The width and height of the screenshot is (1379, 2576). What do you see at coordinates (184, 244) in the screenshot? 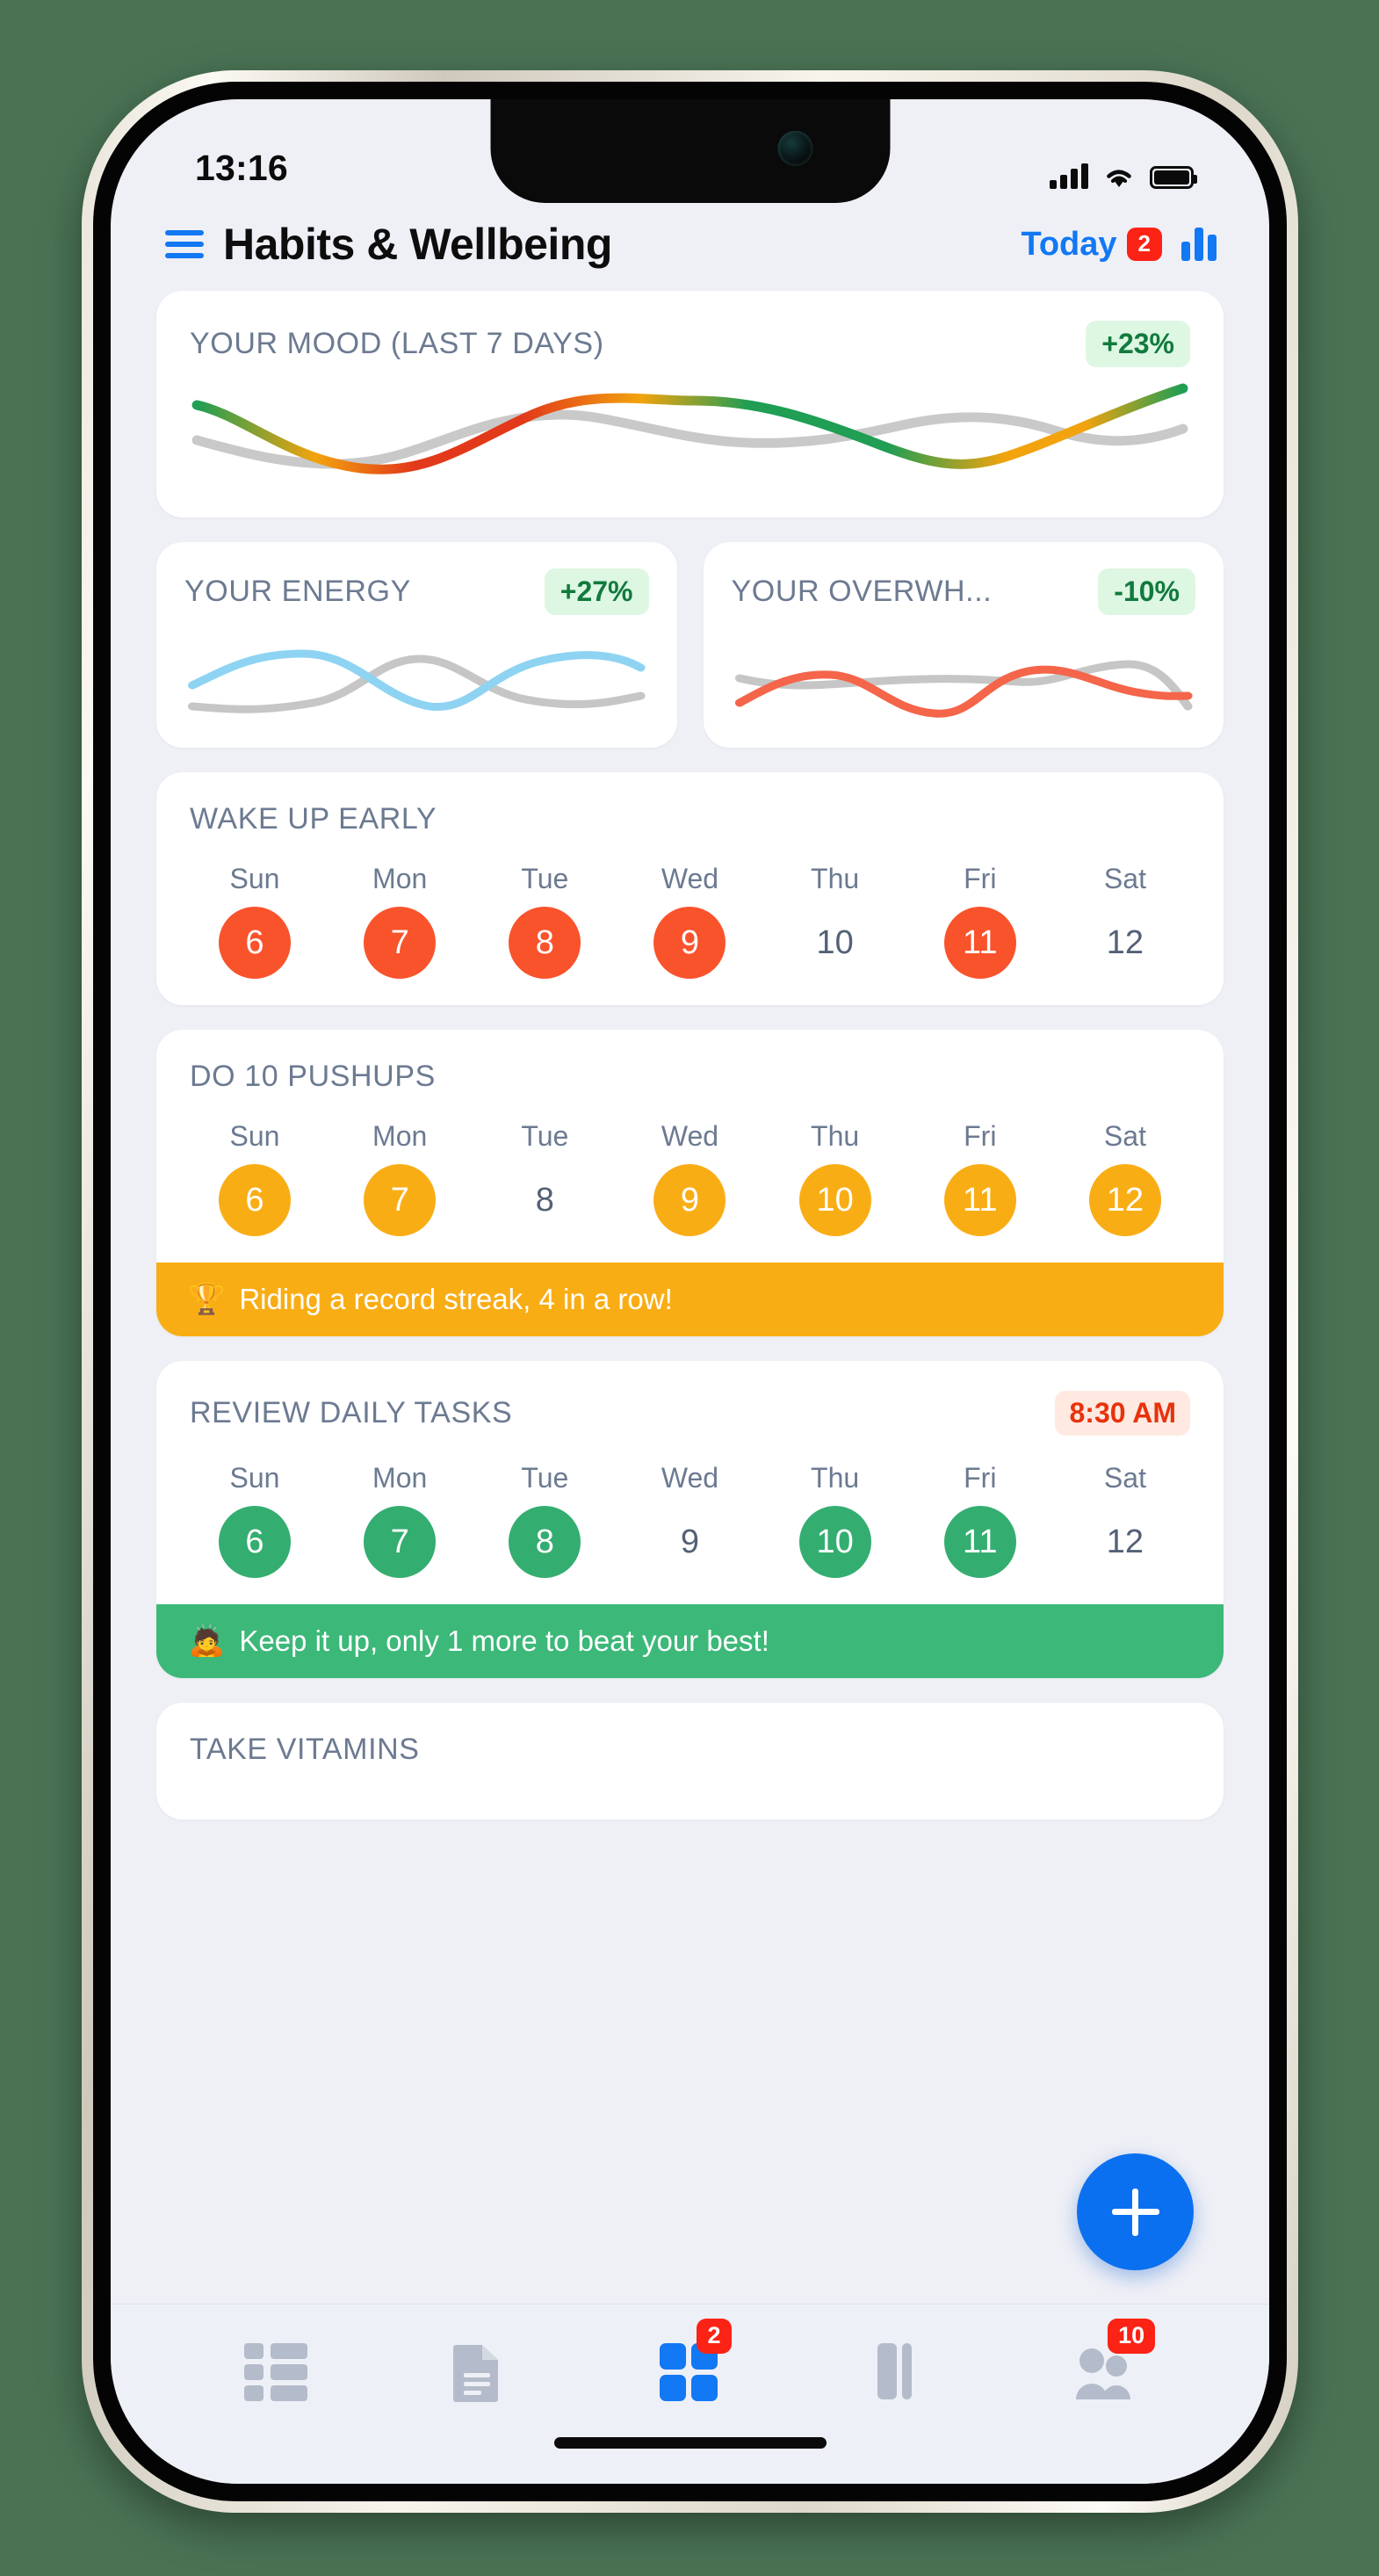
I see `hamburger-menu-icon` at bounding box center [184, 244].